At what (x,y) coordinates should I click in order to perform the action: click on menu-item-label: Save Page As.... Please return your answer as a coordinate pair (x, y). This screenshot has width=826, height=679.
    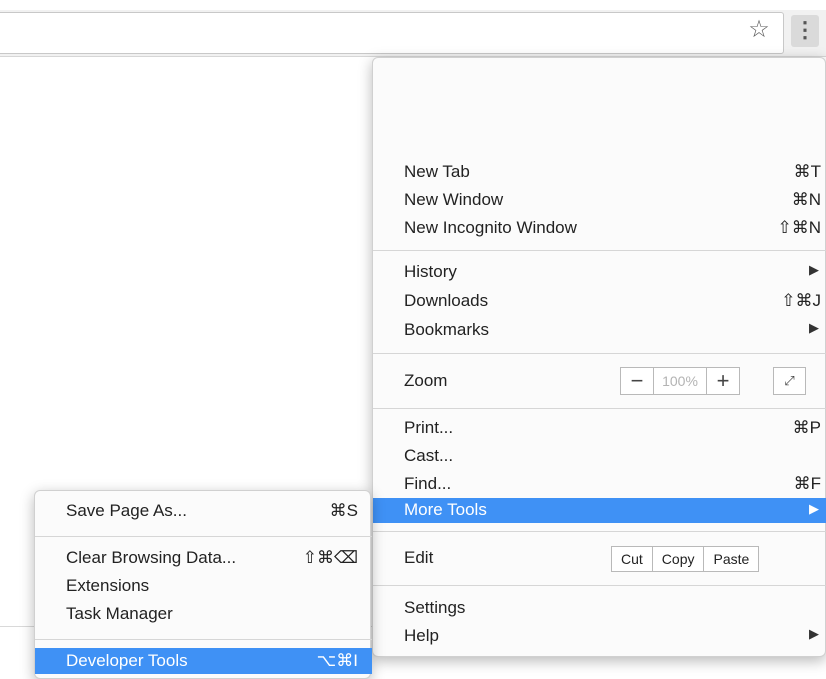
    Looking at the image, I should click on (126, 510).